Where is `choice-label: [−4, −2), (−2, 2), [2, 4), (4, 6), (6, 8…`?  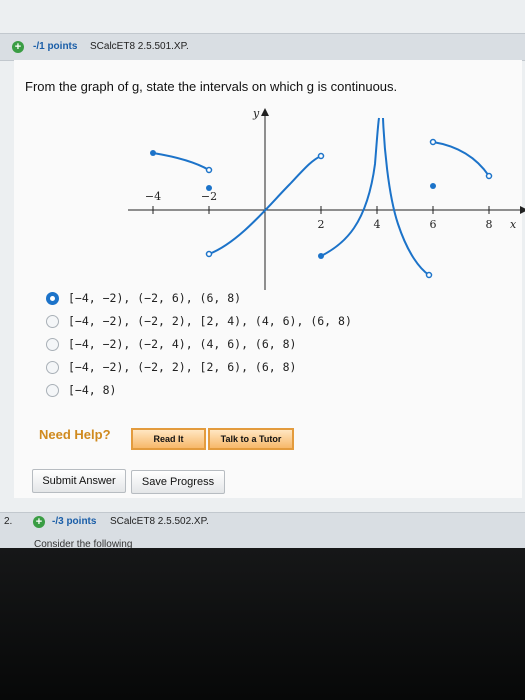
choice-label: [−4, −2), (−2, 2), [2, 4), (4, 6), (6, 8… is located at coordinates (210, 321).